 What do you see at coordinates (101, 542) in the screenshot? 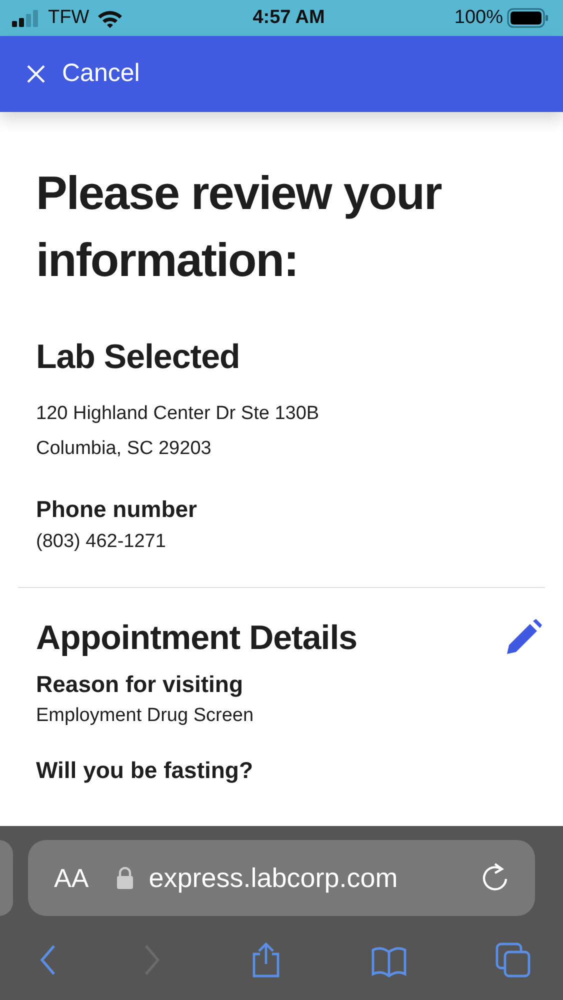
I see `phone-number: (803) 462-1271` at bounding box center [101, 542].